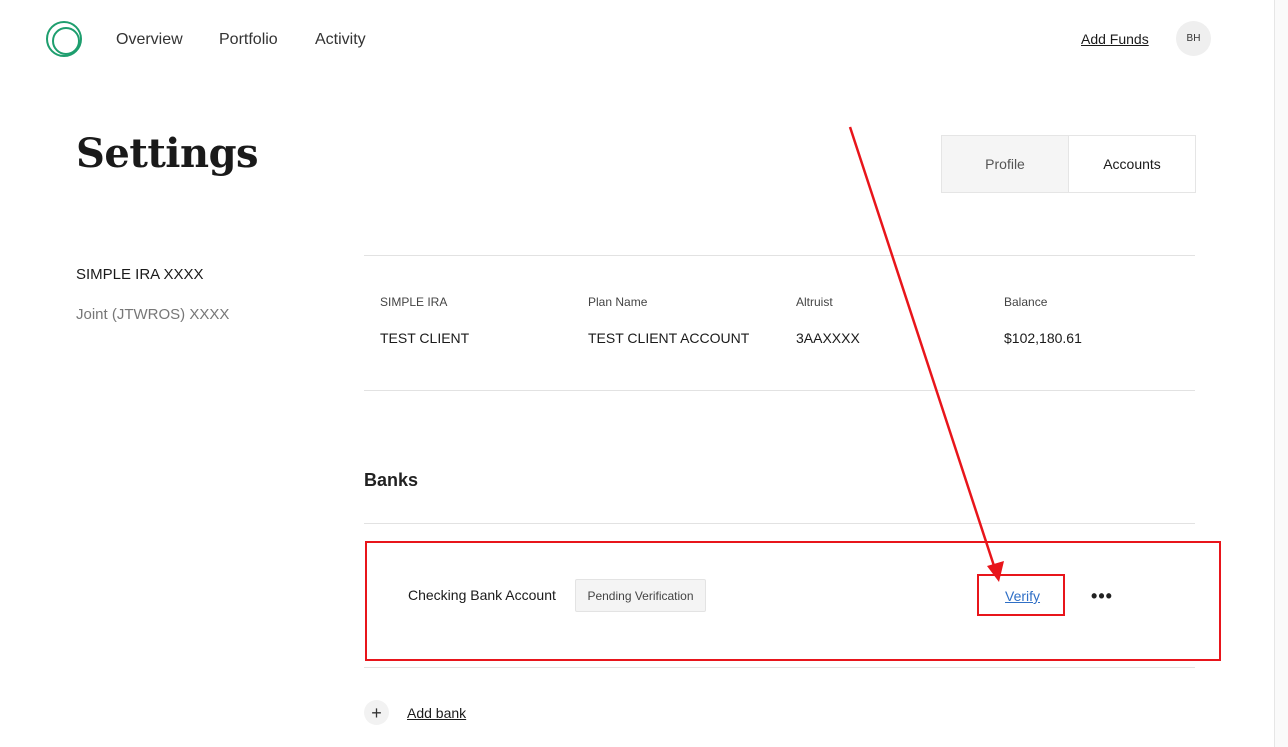 The height and width of the screenshot is (747, 1288). I want to click on add-funds-link: Add Funds, so click(1115, 39).